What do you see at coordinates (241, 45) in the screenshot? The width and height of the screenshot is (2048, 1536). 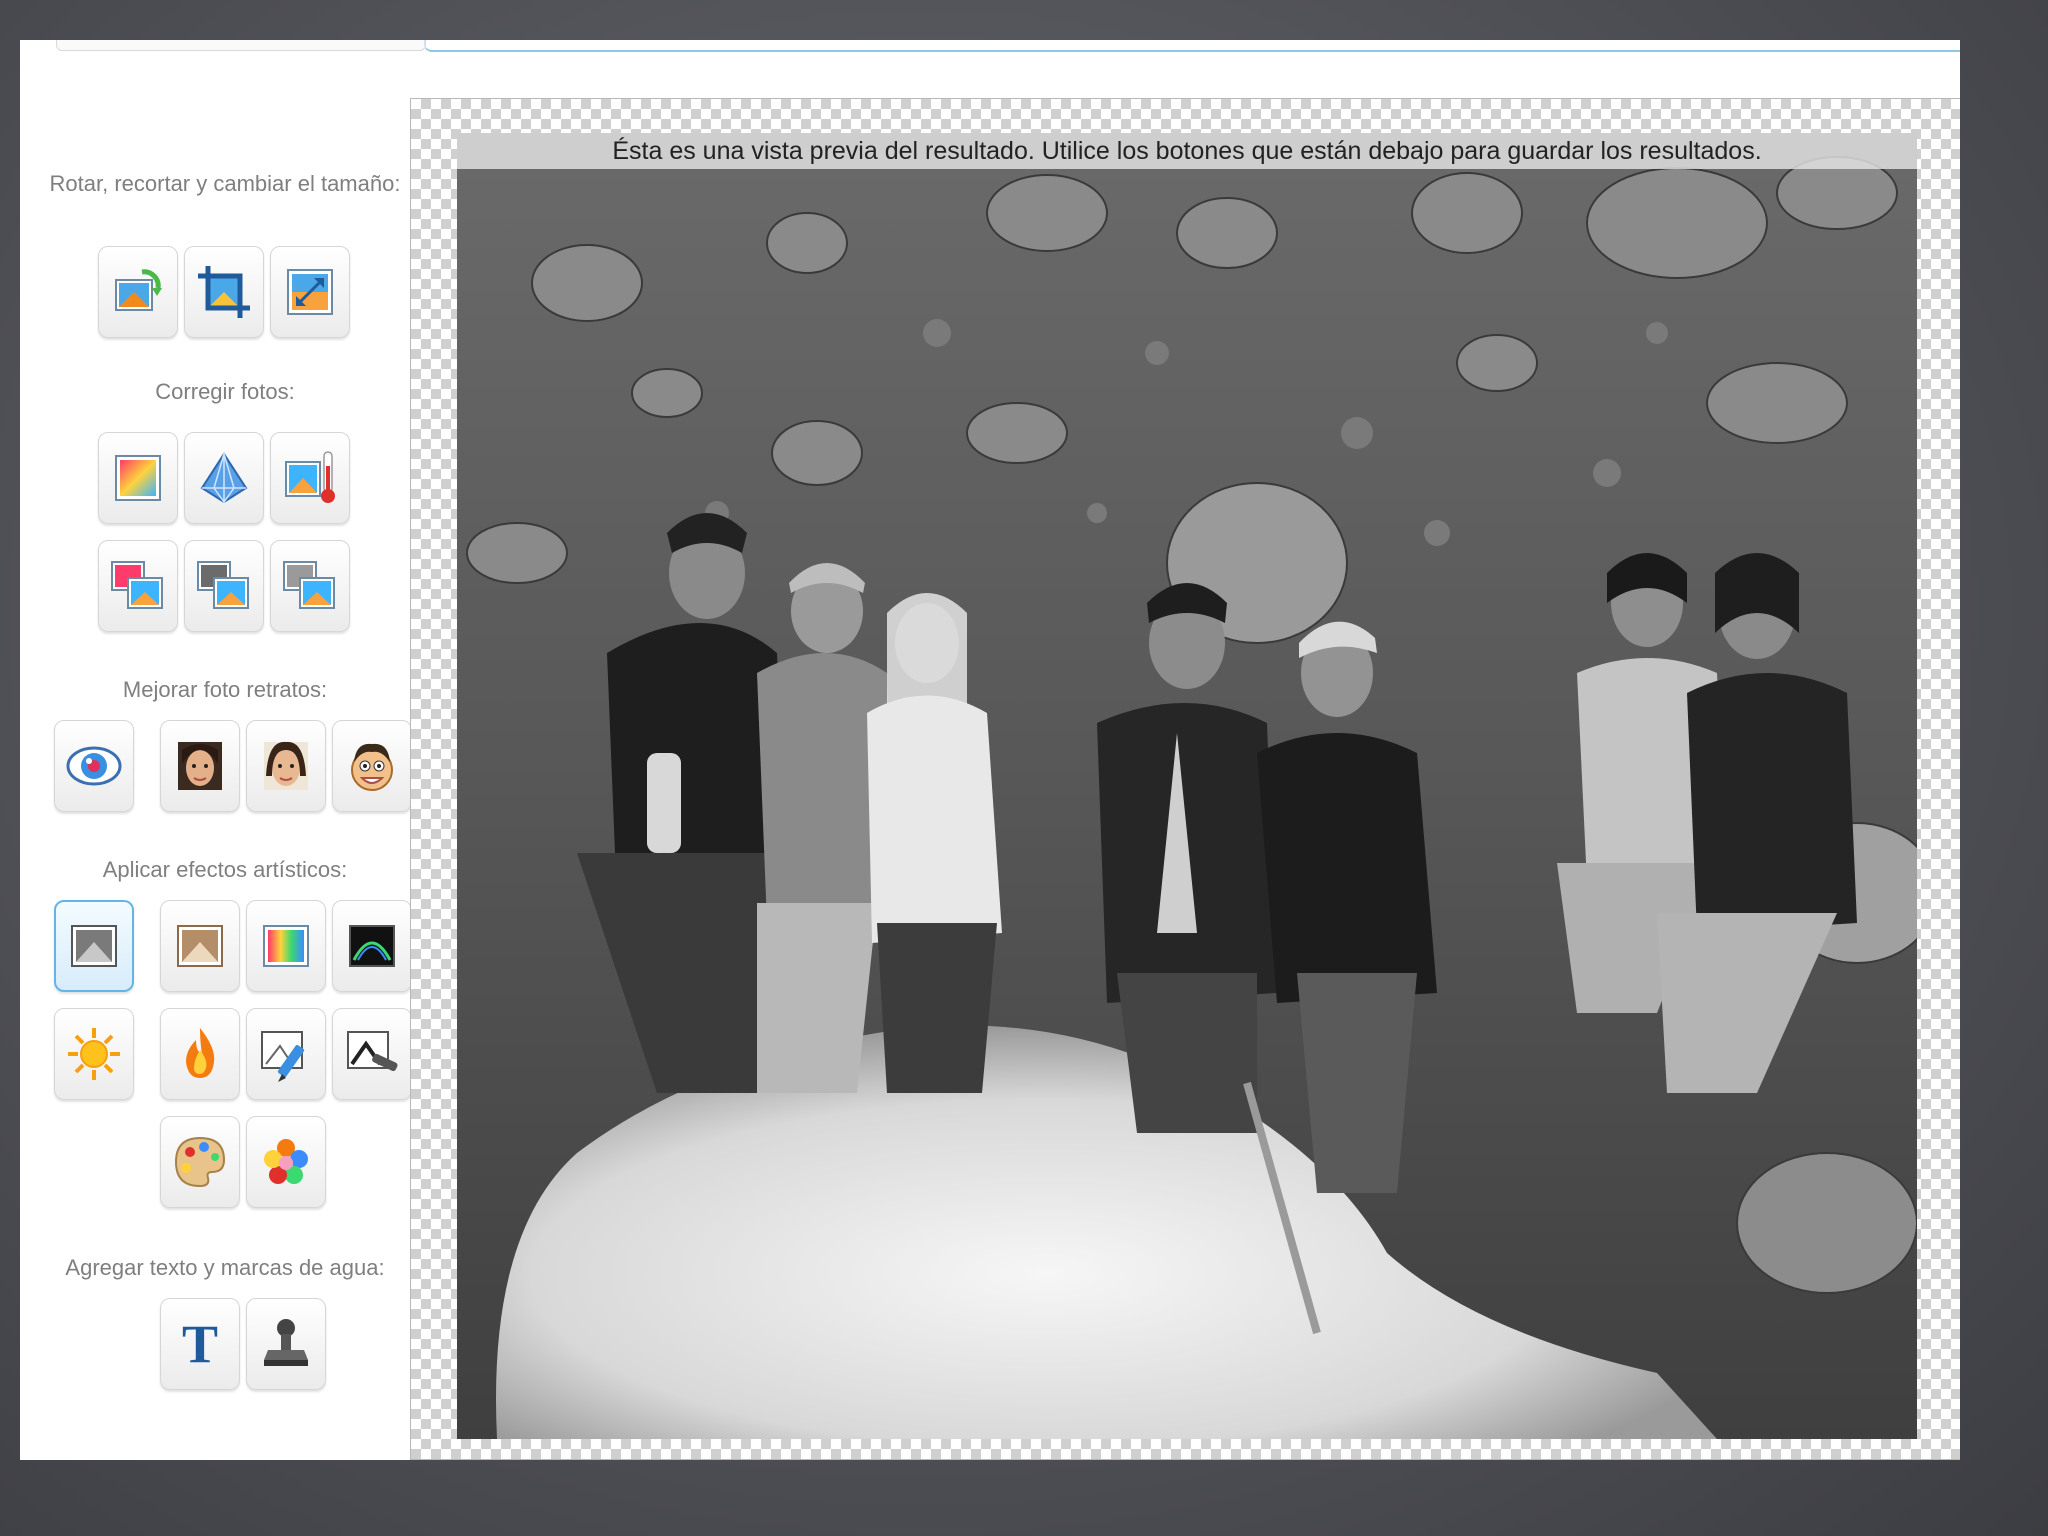 I see `left-panel-tab` at bounding box center [241, 45].